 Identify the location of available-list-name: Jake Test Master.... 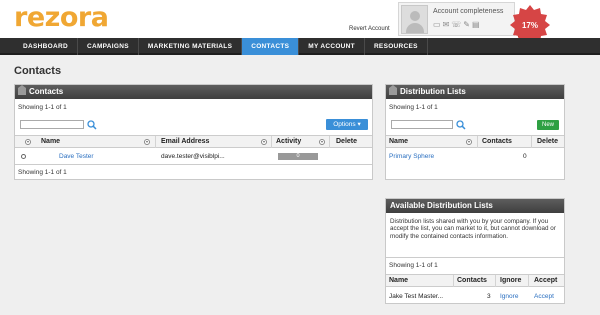
(416, 296).